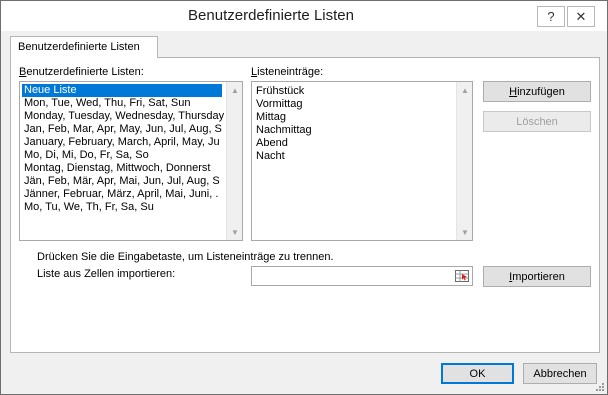 Image resolution: width=608 pixels, height=395 pixels. What do you see at coordinates (537, 276) in the screenshot?
I see `import-button: Importieren` at bounding box center [537, 276].